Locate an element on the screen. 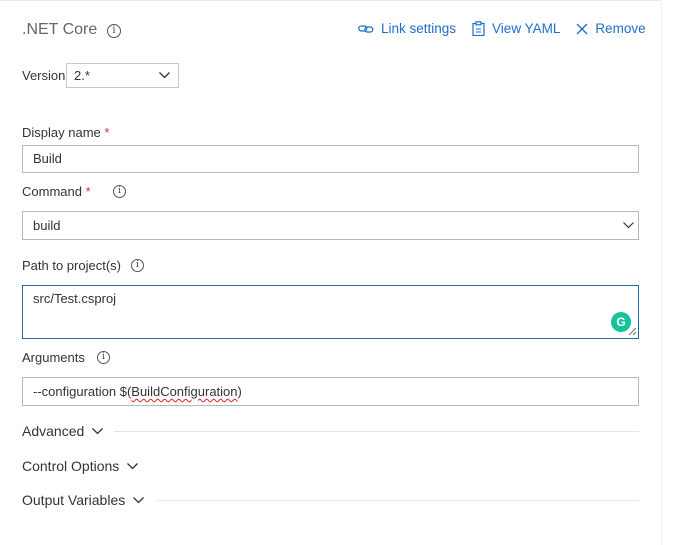 The image size is (678, 545). view-yaml-label: View YAML is located at coordinates (526, 28).